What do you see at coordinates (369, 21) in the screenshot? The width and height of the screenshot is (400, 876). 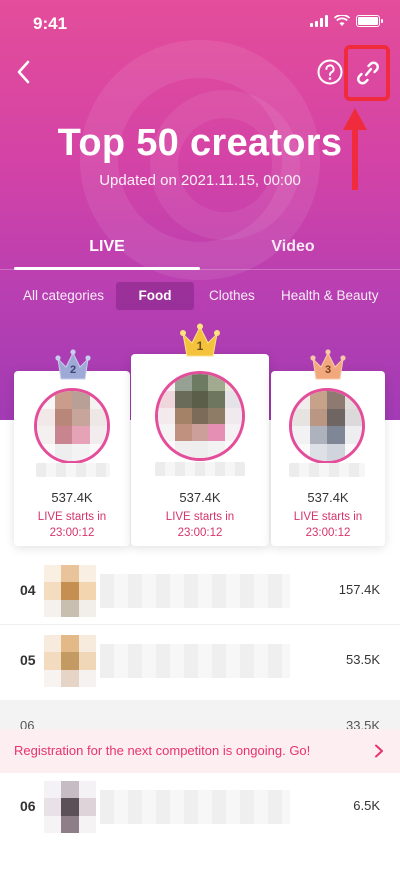 I see `battery-icon` at bounding box center [369, 21].